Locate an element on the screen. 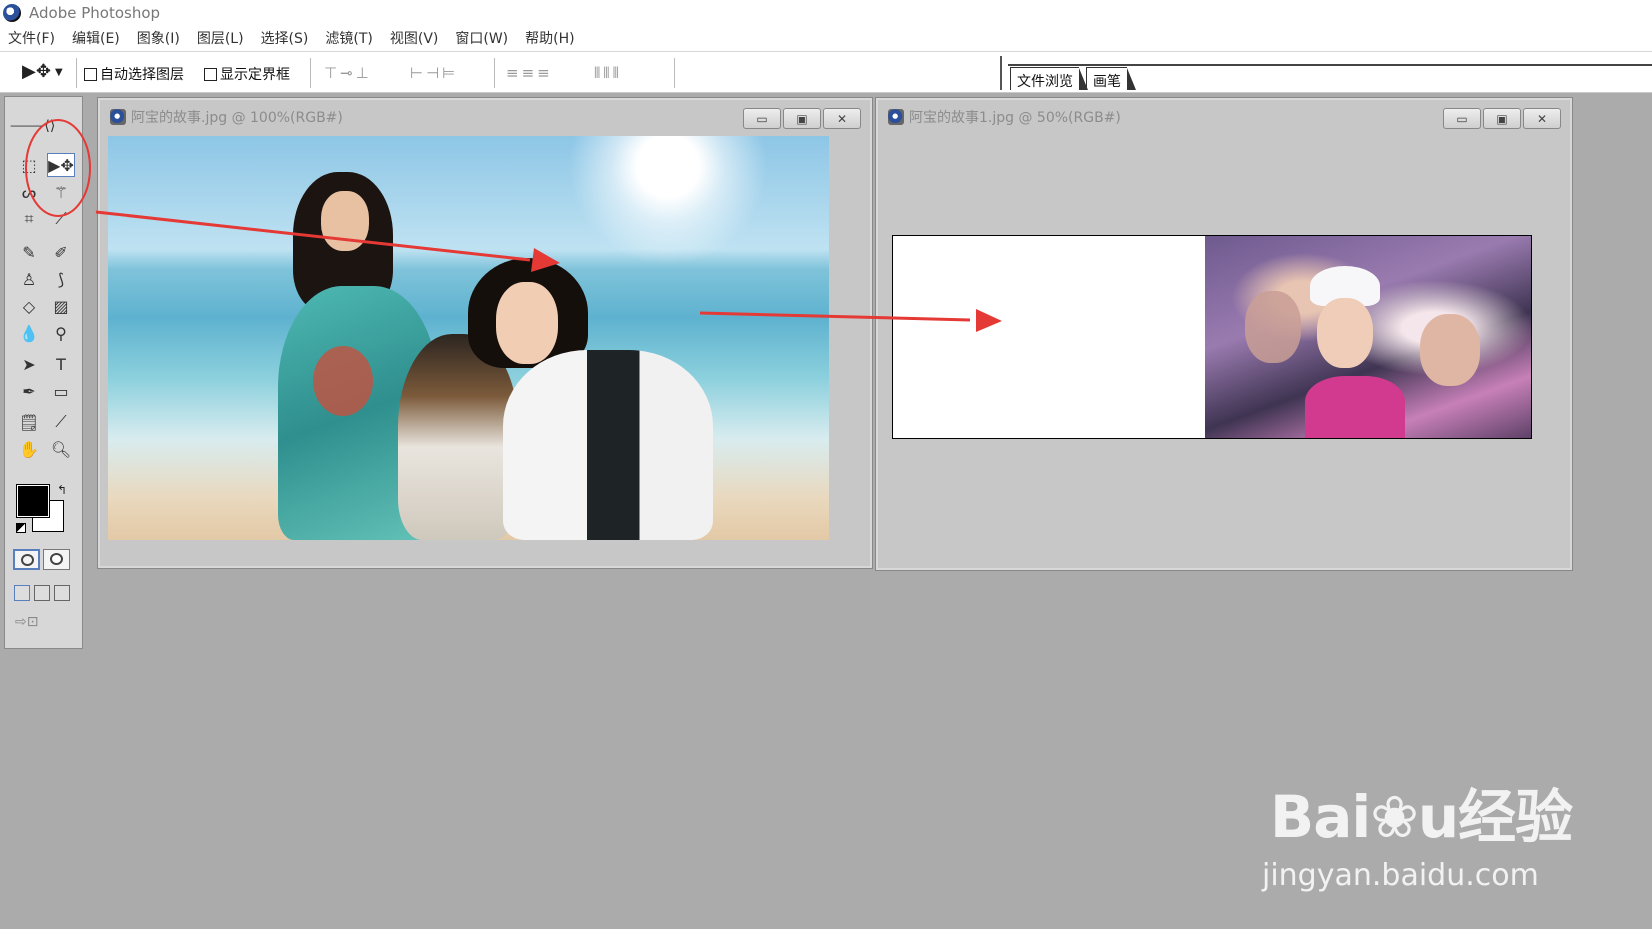  default-colors-icon is located at coordinates (21, 528).